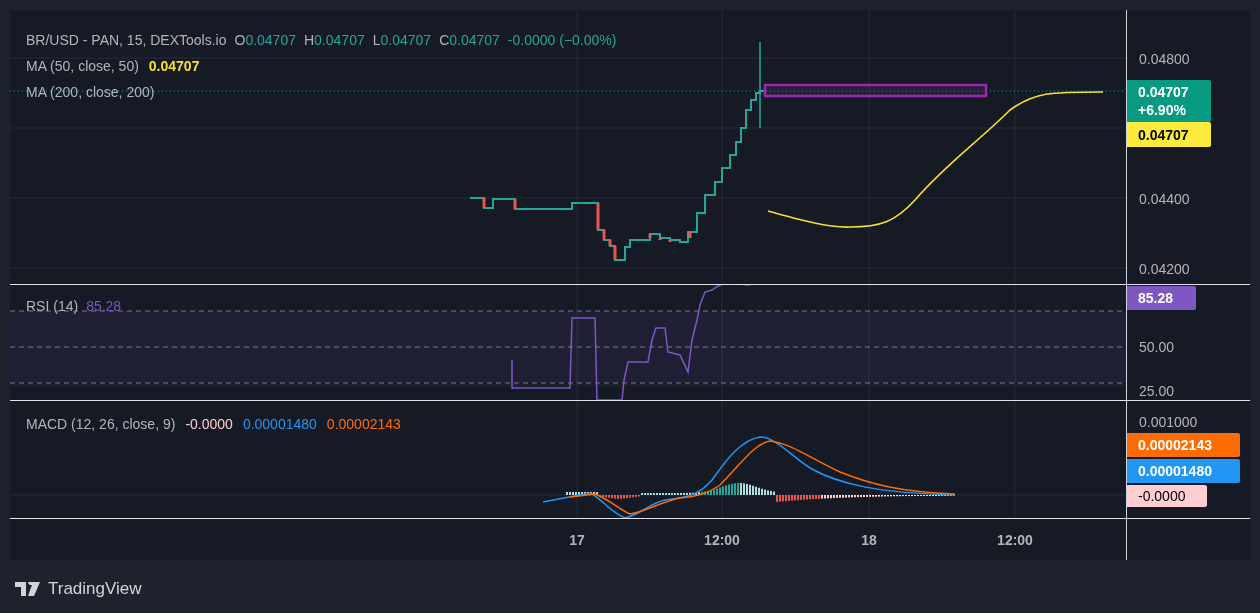  I want to click on indicator-label: MA (200, close, 200), so click(90, 92).